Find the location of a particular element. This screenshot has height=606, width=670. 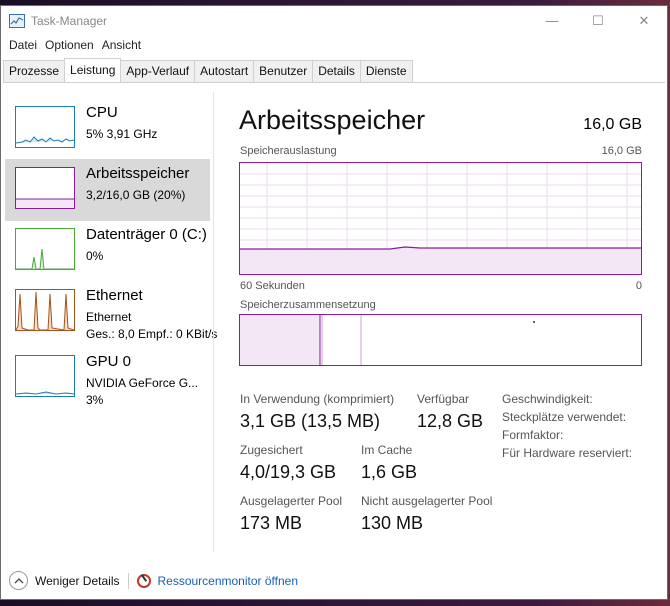

resource-monitor-icon is located at coordinates (144, 580).